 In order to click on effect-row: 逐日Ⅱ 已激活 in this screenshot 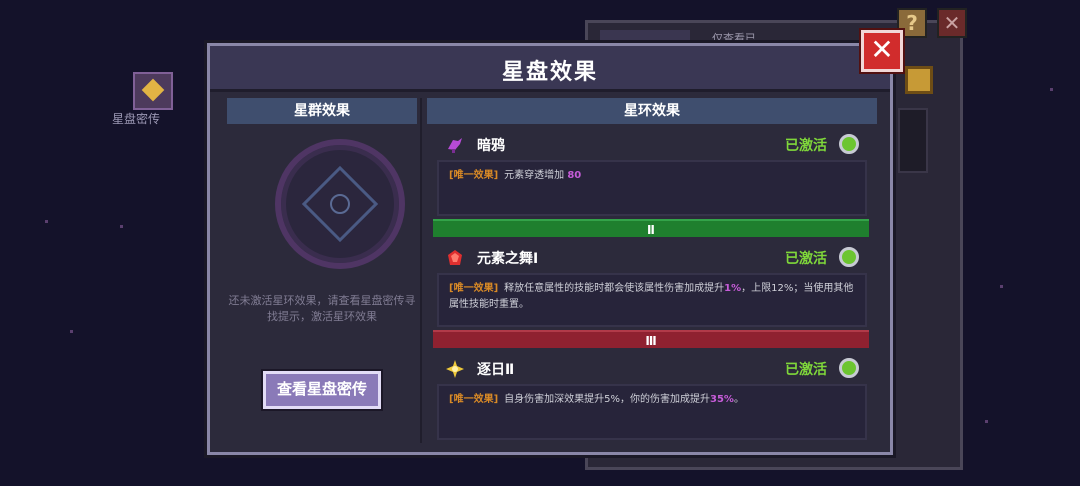, I will do `click(652, 369)`.